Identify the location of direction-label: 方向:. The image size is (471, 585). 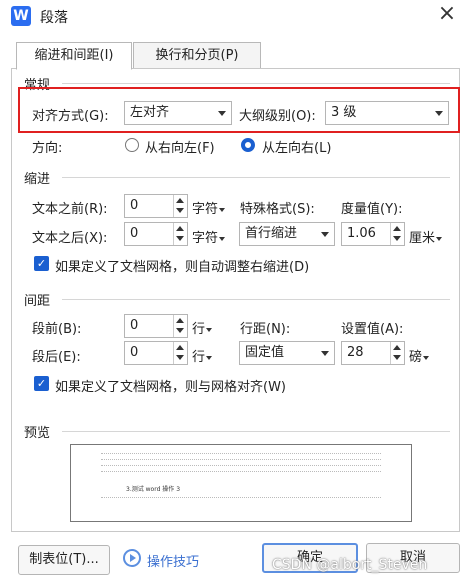
(47, 148).